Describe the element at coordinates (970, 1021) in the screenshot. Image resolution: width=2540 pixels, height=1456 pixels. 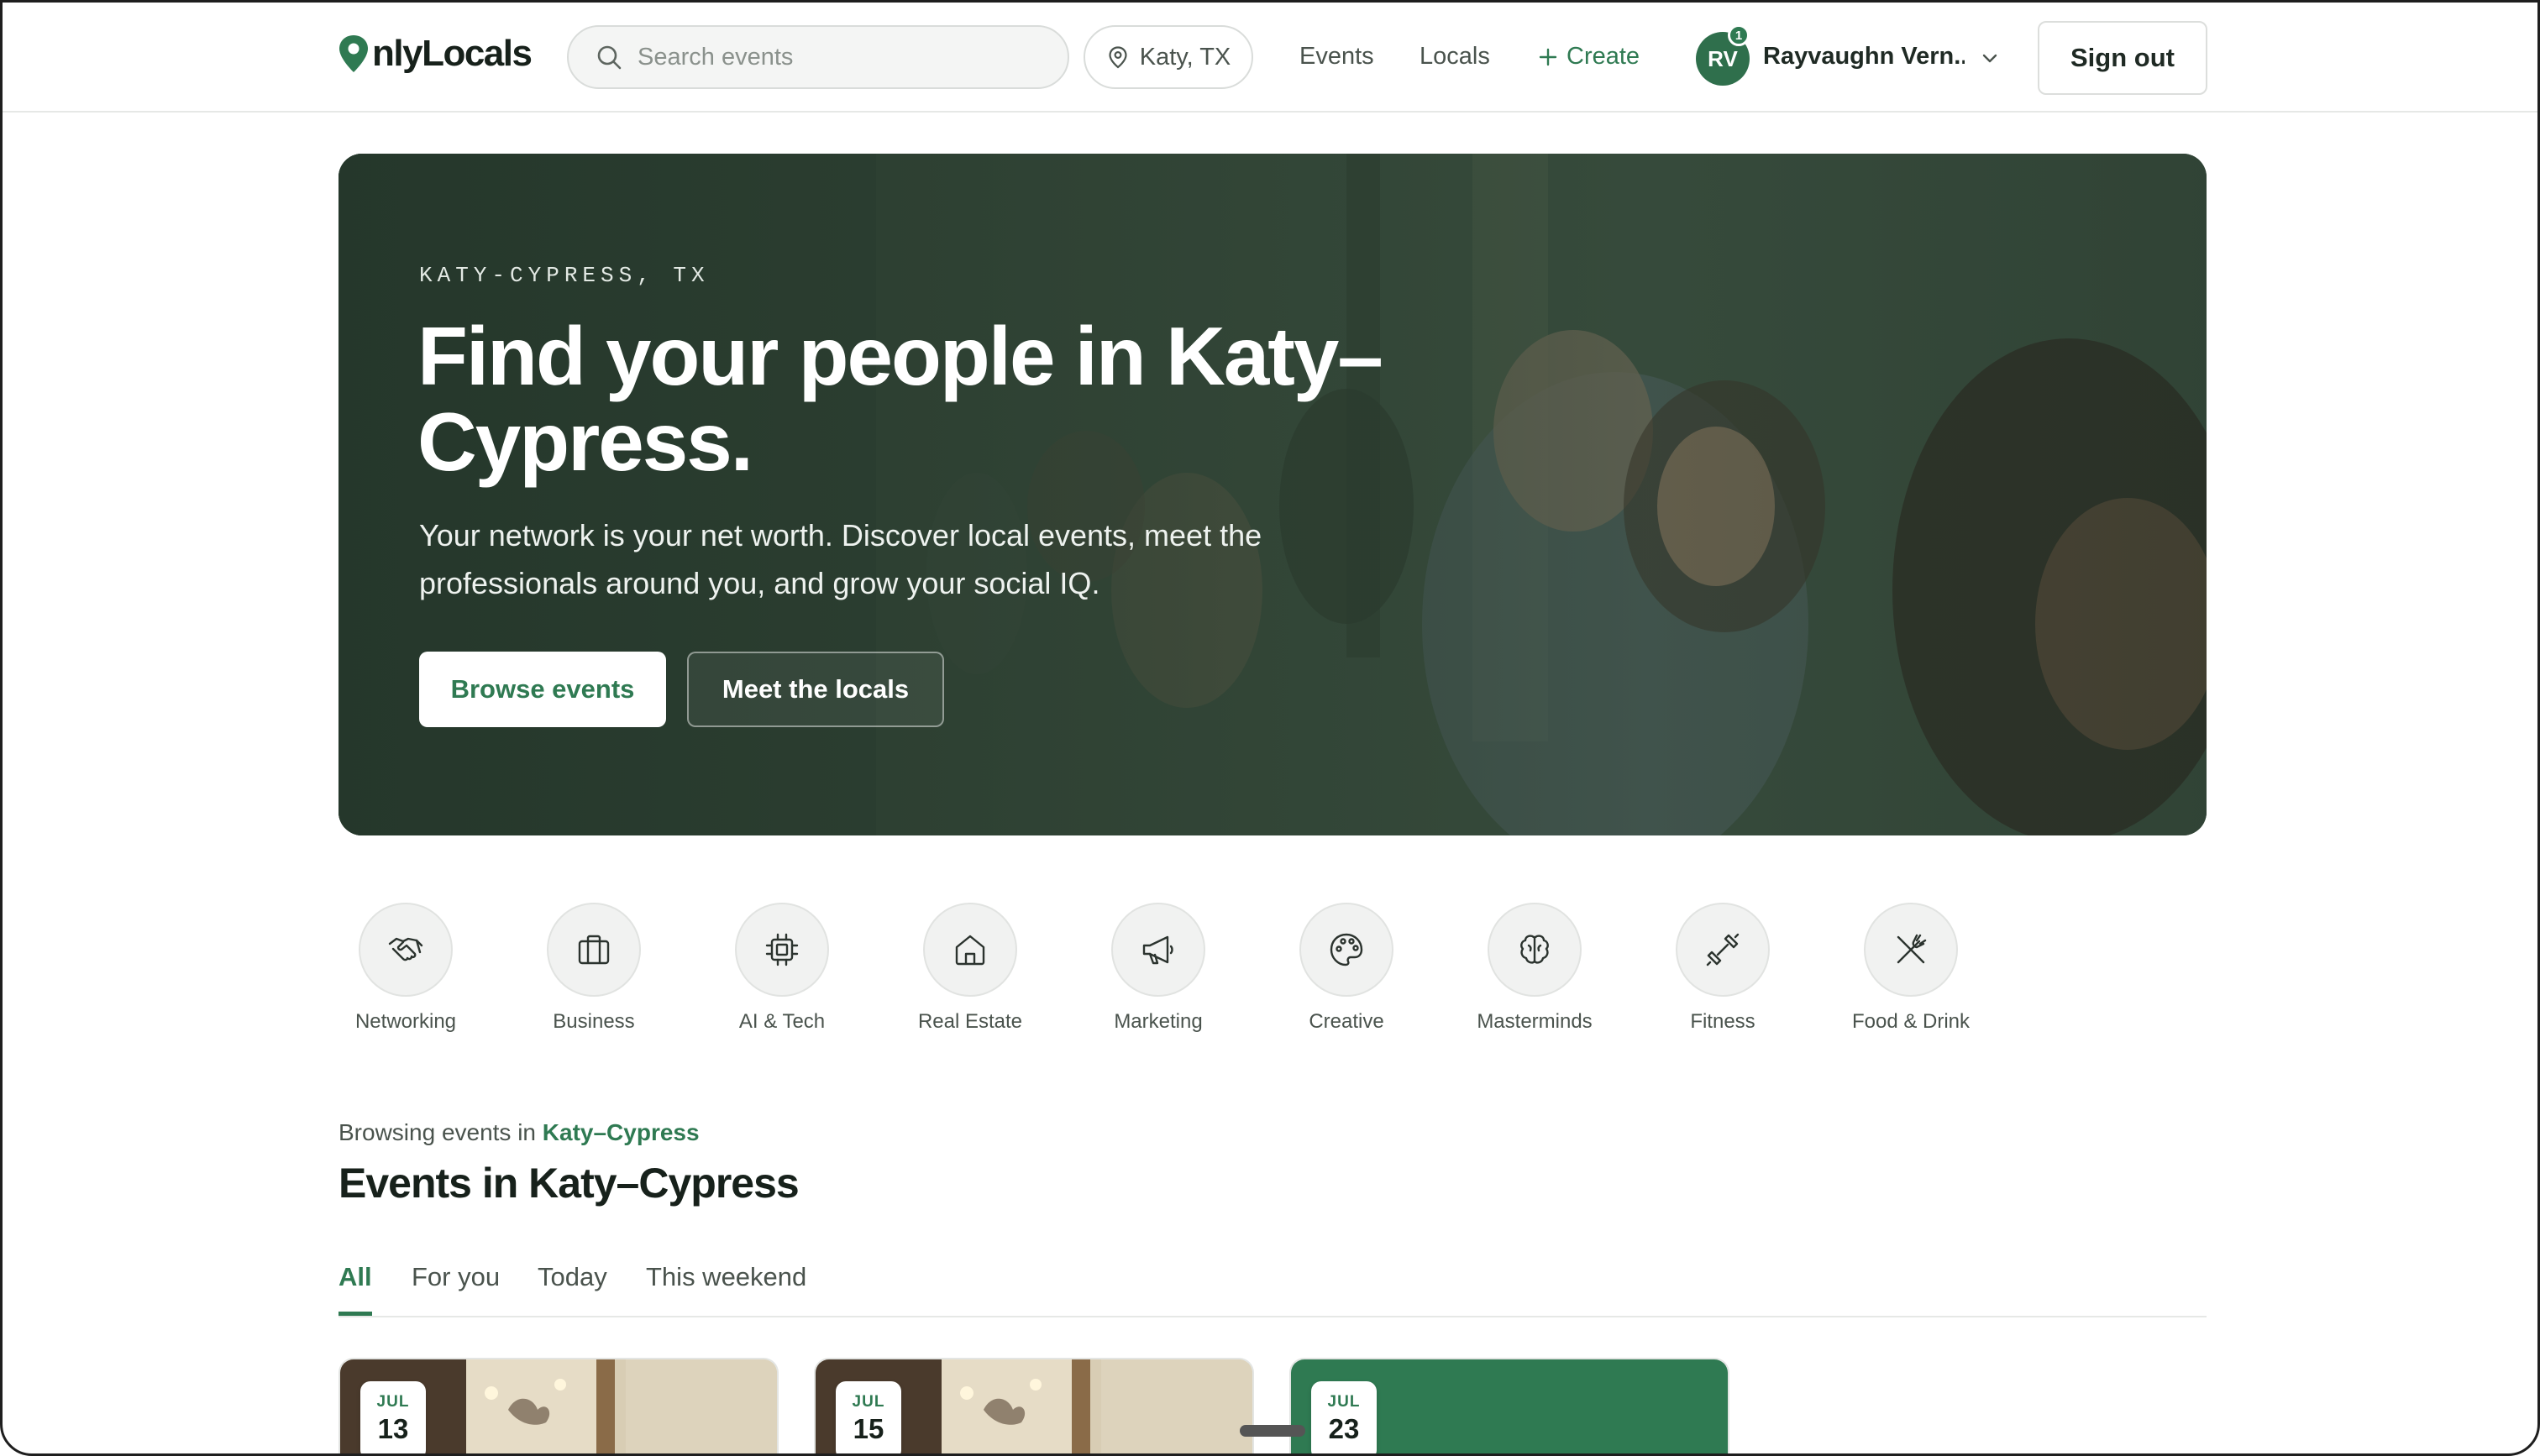
I see `category-label: Real Estate` at that location.